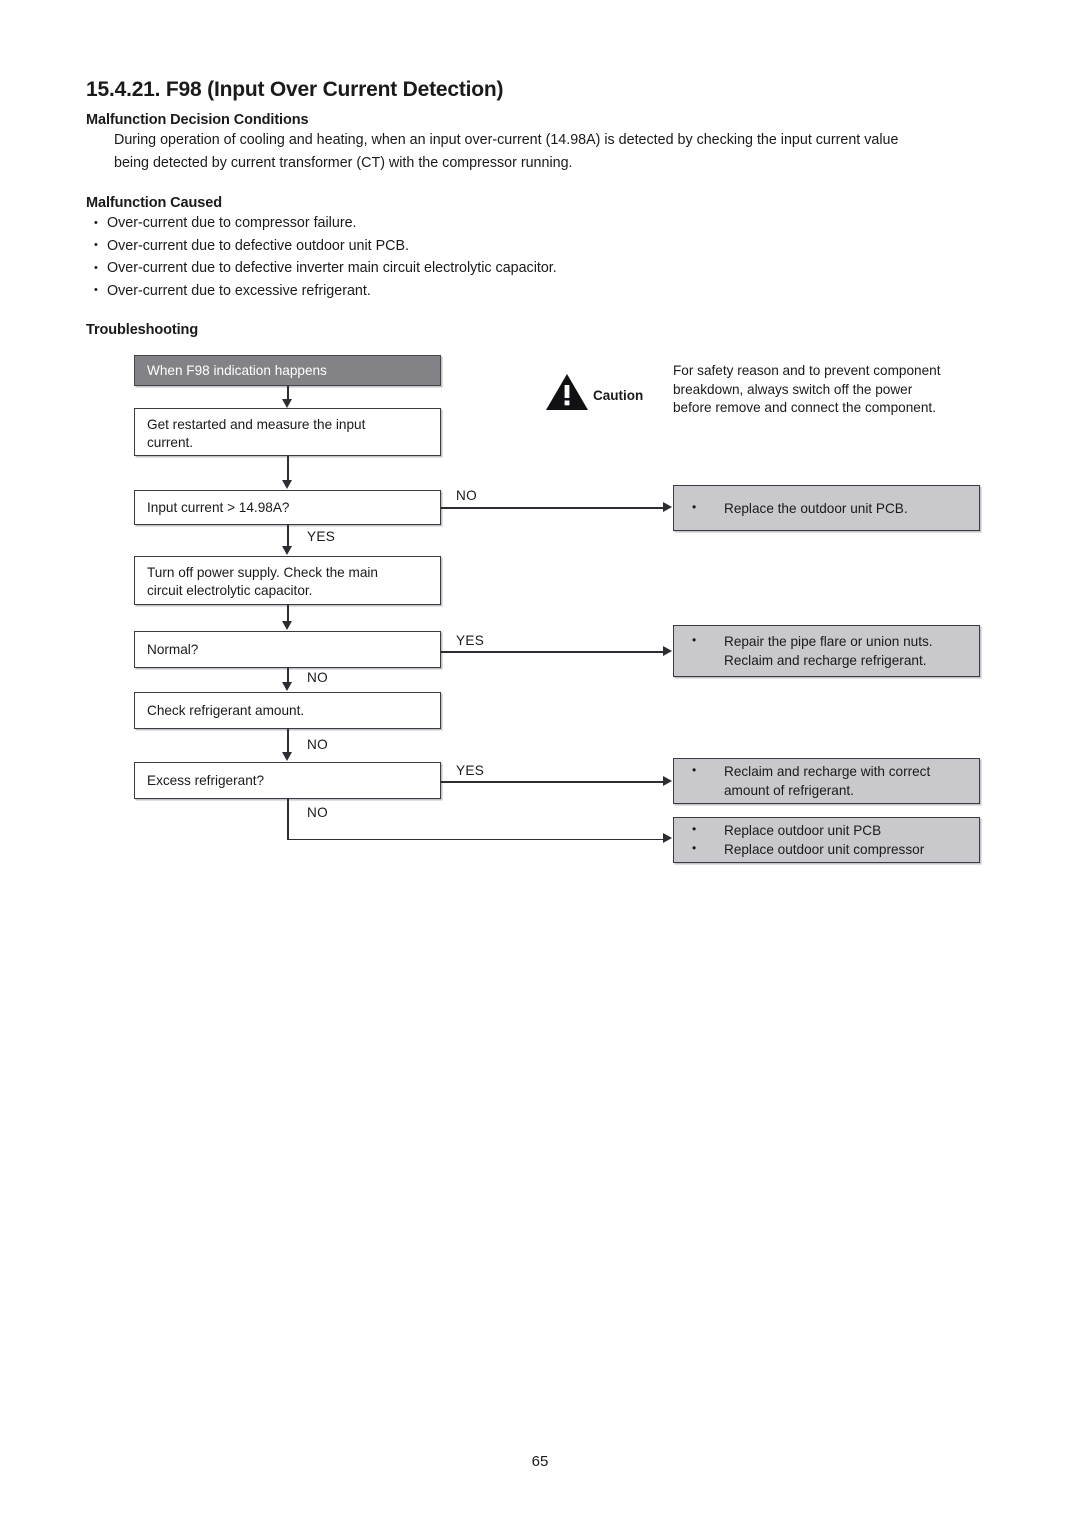 This screenshot has height=1527, width=1080. What do you see at coordinates (826, 830) in the screenshot?
I see `flow-action-line: Replace outdoor unit PCB` at bounding box center [826, 830].